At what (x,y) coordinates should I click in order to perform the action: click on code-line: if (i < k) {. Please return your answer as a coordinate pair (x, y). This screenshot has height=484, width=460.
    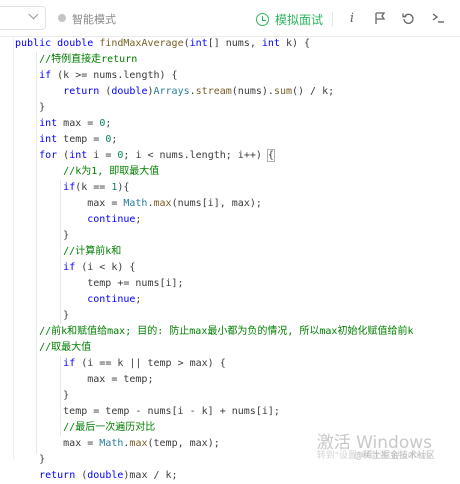
    Looking at the image, I should click on (99, 267).